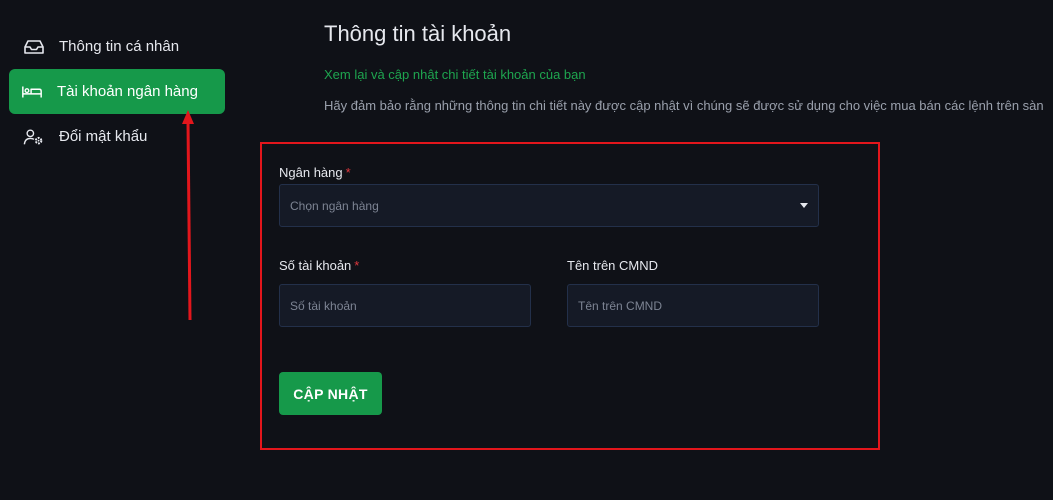 The width and height of the screenshot is (1053, 500). What do you see at coordinates (34, 137) in the screenshot?
I see `user-settings-icon` at bounding box center [34, 137].